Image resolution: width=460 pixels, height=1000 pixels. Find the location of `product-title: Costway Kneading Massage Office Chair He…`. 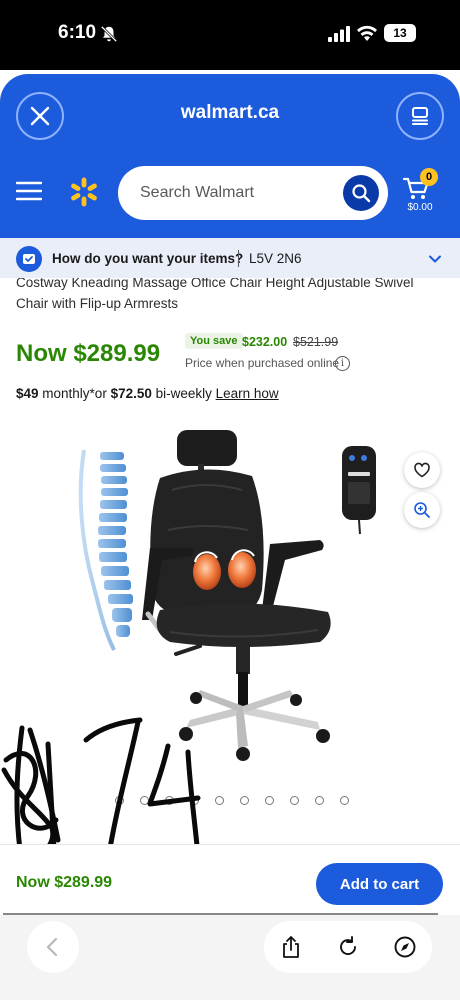

product-title: Costway Kneading Massage Office Chair He… is located at coordinates (215, 294).